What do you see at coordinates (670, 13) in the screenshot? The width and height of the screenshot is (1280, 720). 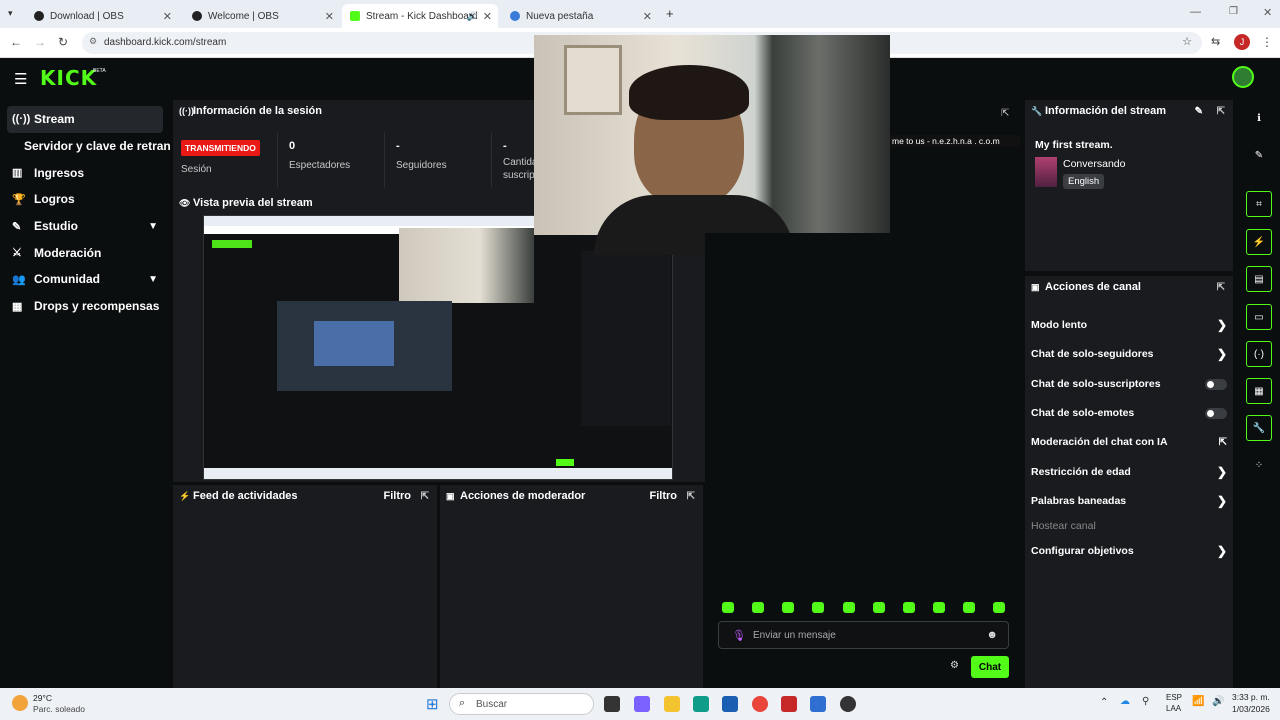 I see `new-tab-plus-icon: +` at bounding box center [670, 13].